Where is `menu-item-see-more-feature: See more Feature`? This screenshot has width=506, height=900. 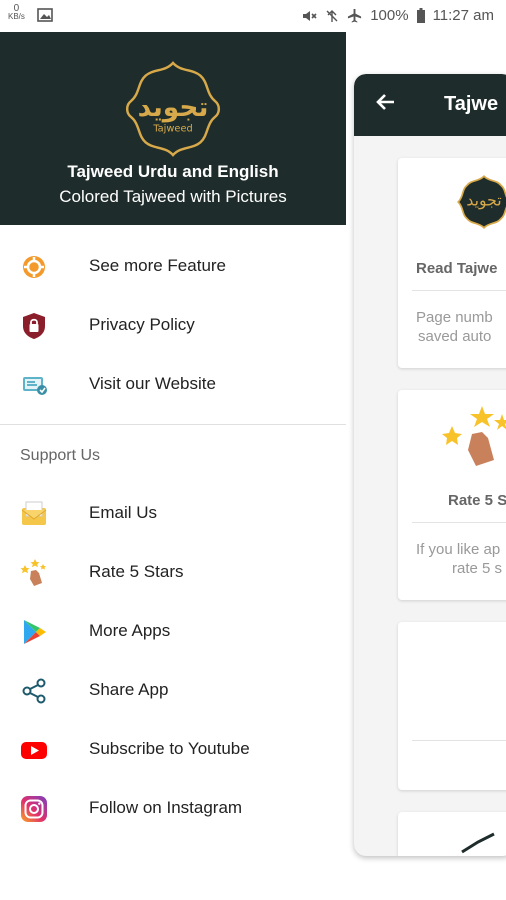
menu-item-see-more-feature: See more Feature is located at coordinates (173, 267).